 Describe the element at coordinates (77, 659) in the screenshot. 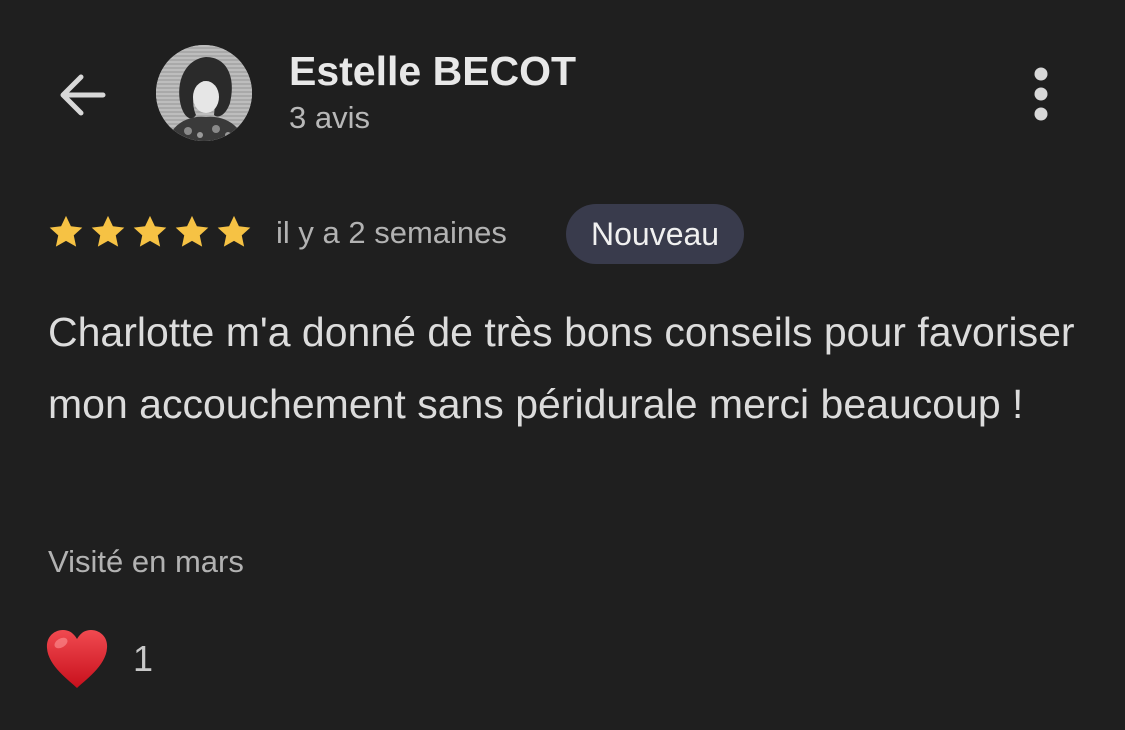

I see `heart-icon` at that location.